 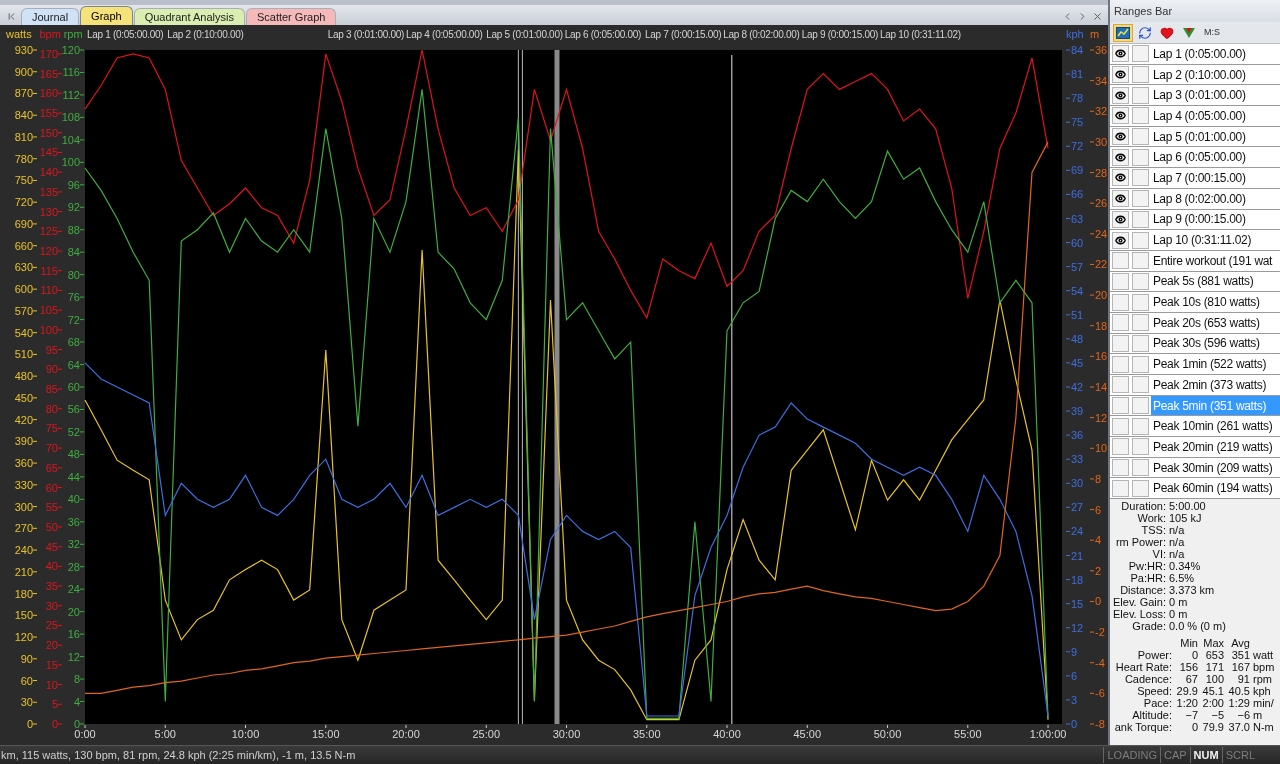 What do you see at coordinates (887, 734) in the screenshot?
I see `tick-label: 50:00` at bounding box center [887, 734].